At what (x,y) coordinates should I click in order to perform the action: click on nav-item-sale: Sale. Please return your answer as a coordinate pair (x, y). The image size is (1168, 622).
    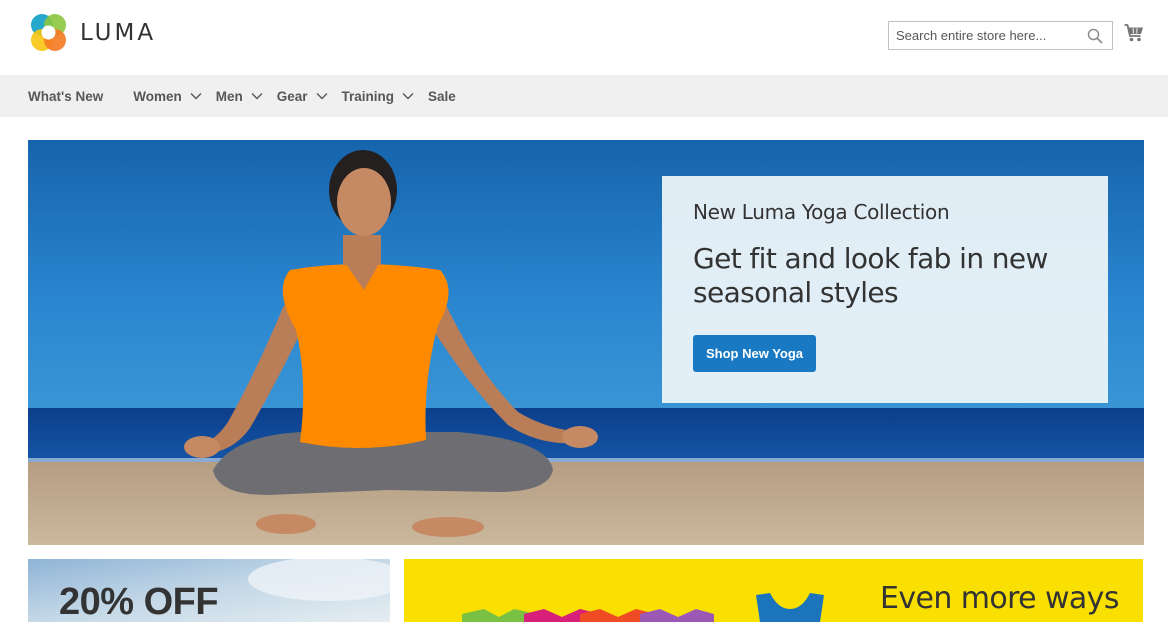
    Looking at the image, I should click on (442, 96).